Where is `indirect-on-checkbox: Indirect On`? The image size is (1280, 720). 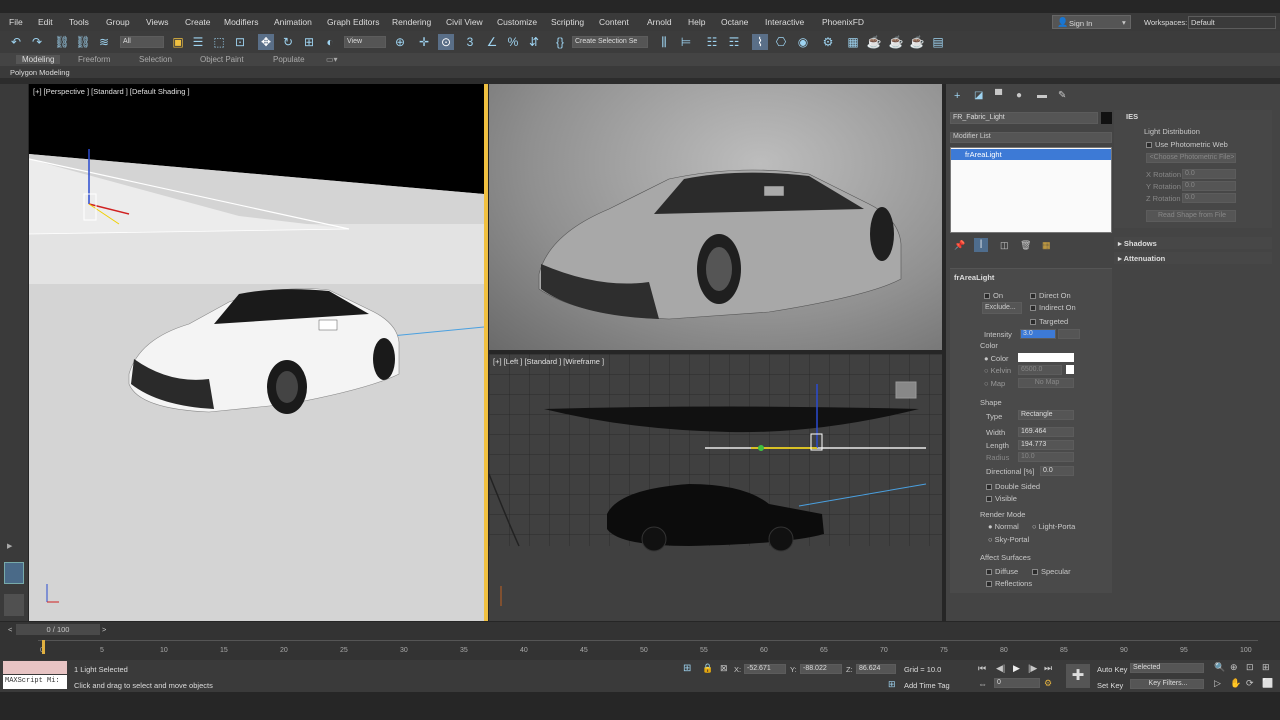
indirect-on-checkbox: Indirect On is located at coordinates (1053, 307).